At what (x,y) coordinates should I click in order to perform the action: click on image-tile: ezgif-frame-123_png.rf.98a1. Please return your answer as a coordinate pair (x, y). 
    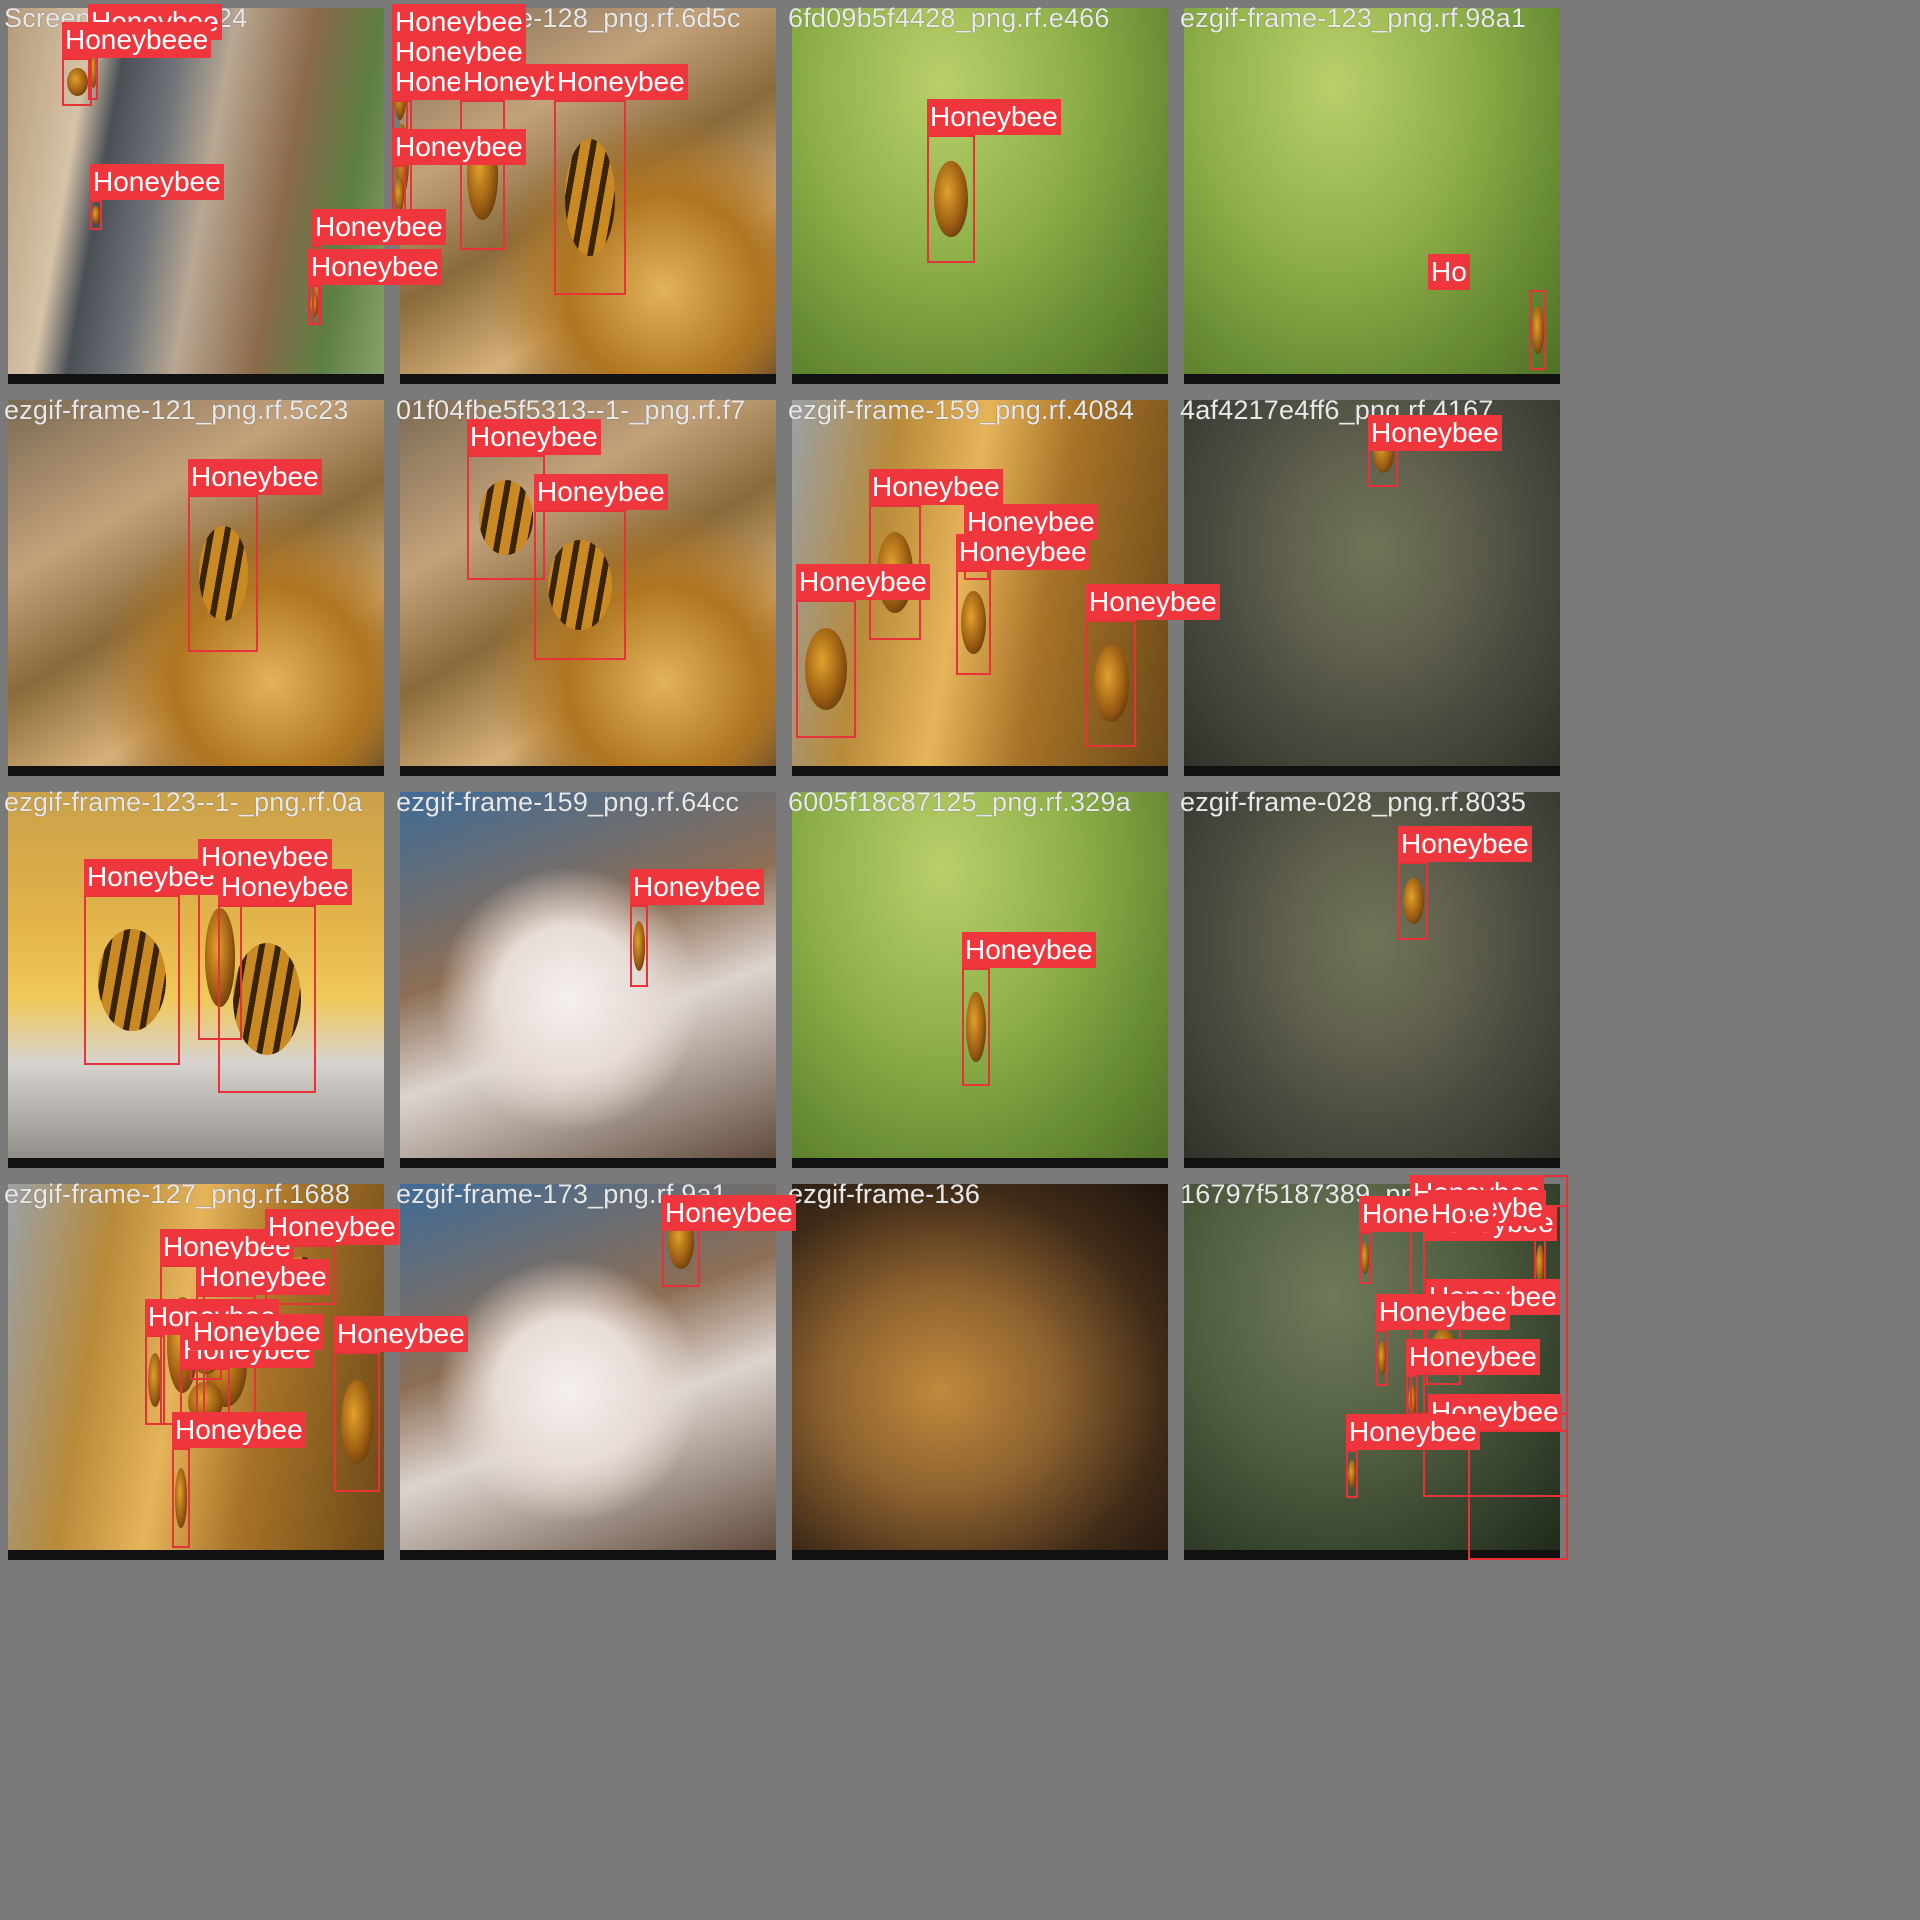
    Looking at the image, I should click on (1372, 196).